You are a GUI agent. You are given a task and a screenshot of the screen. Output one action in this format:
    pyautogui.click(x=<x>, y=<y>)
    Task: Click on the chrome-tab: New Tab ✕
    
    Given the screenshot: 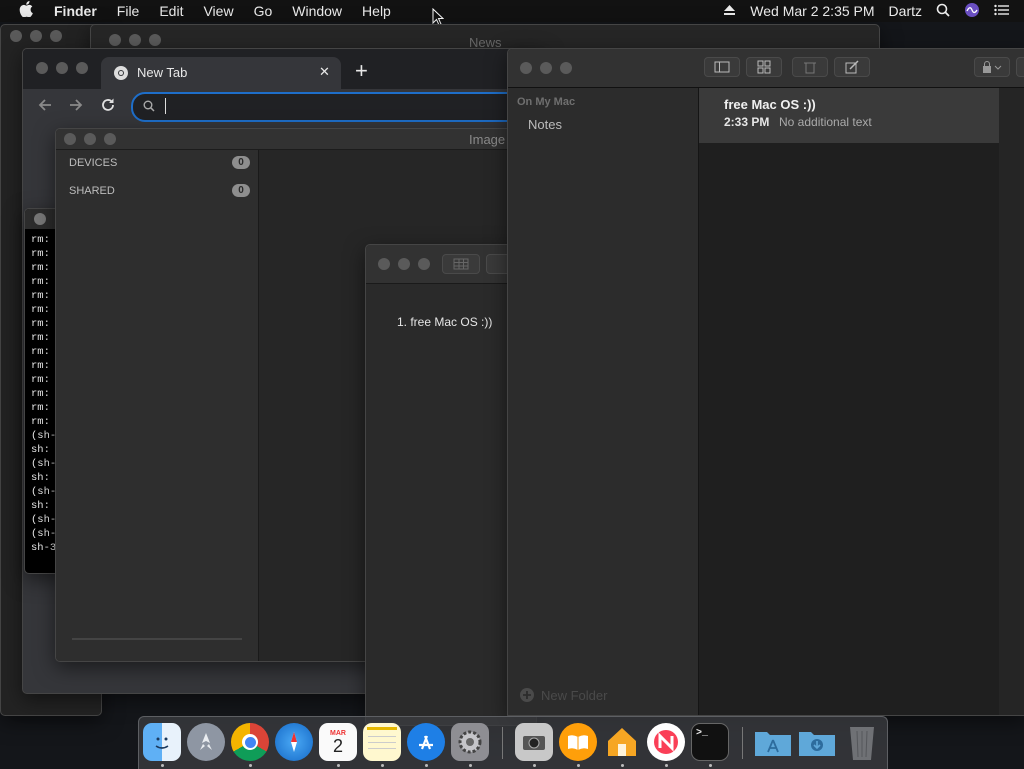 What is the action you would take?
    pyautogui.click(x=221, y=73)
    